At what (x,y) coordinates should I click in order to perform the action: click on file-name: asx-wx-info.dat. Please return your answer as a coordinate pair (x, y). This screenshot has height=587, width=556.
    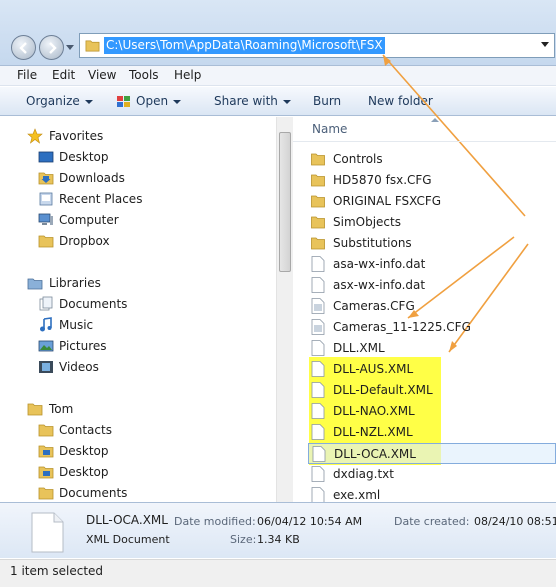
    Looking at the image, I should click on (379, 285).